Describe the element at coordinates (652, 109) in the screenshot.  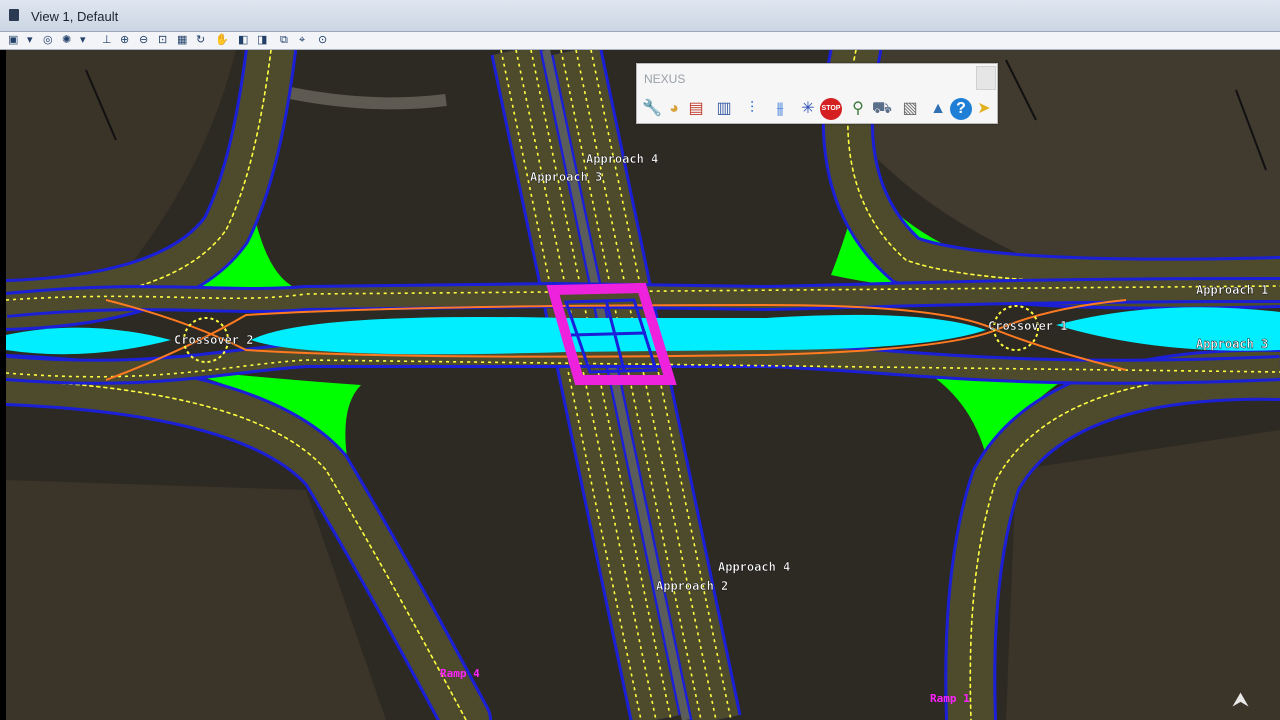
I see `wrench-icon: 🔧` at that location.